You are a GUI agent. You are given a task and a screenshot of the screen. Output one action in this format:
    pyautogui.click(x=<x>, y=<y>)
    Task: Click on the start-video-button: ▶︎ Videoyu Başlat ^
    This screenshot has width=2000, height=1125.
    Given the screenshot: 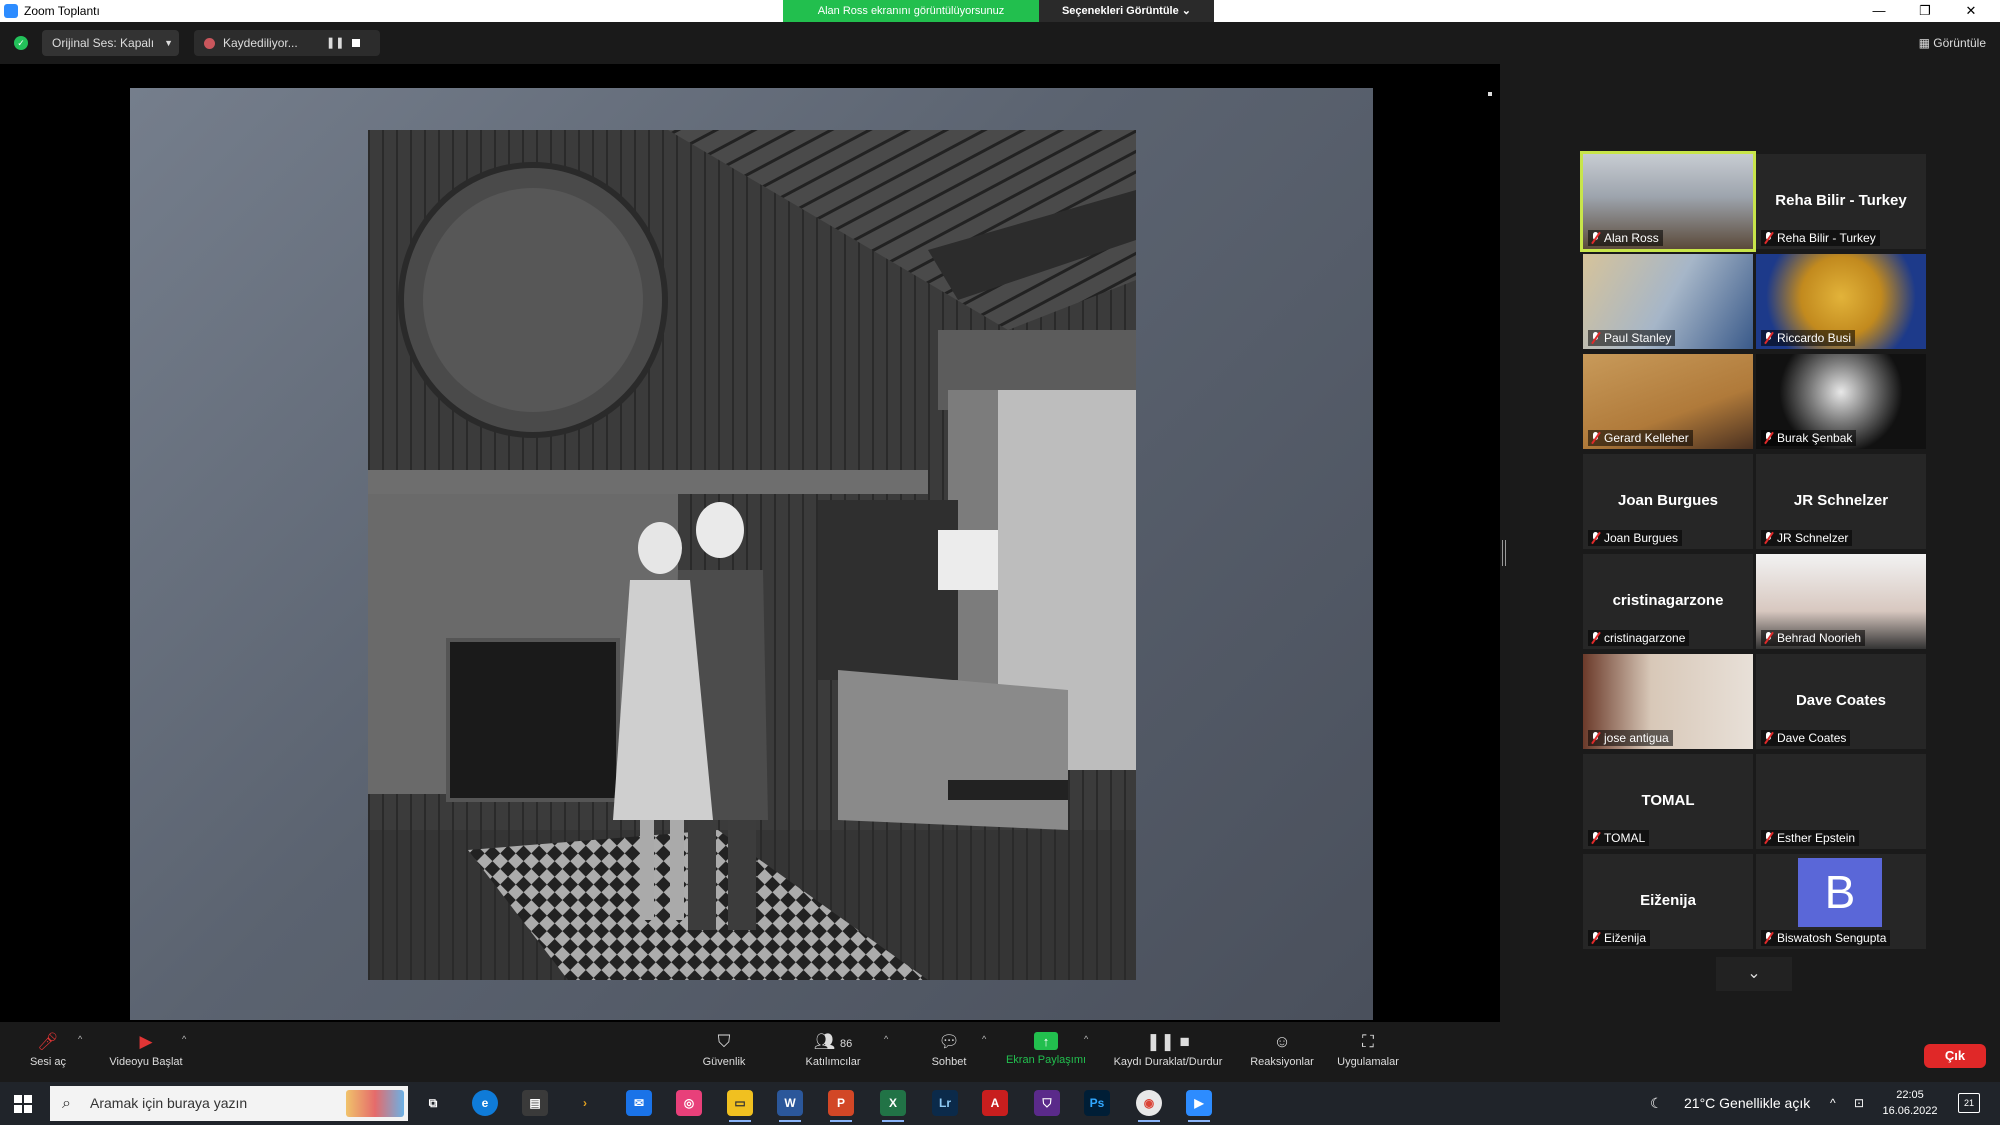 What is the action you would take?
    pyautogui.click(x=146, y=1052)
    